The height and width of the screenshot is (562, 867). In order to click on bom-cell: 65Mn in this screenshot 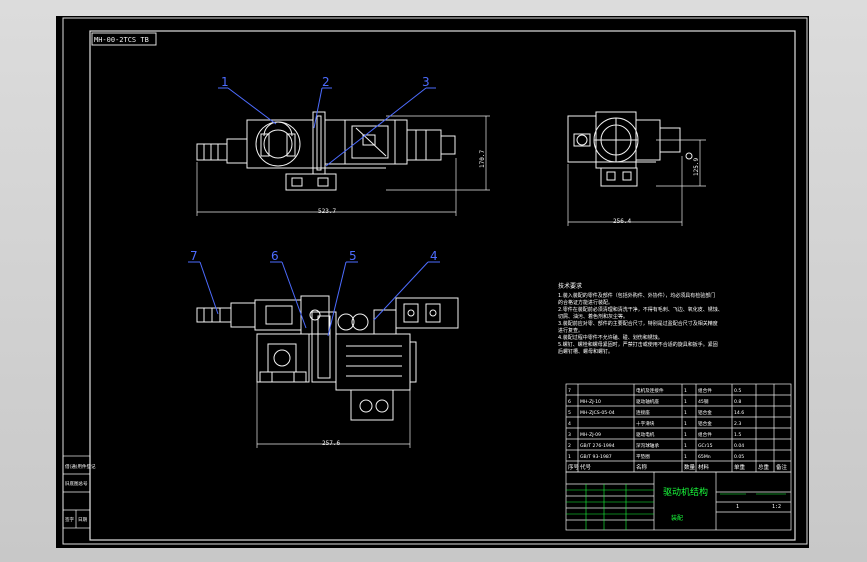, I will do `click(704, 457)`.